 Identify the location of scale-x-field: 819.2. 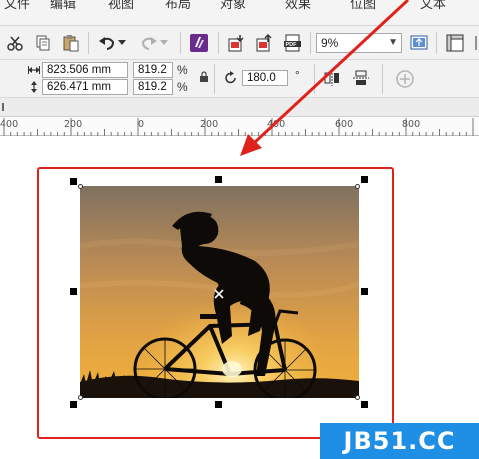
(153, 70).